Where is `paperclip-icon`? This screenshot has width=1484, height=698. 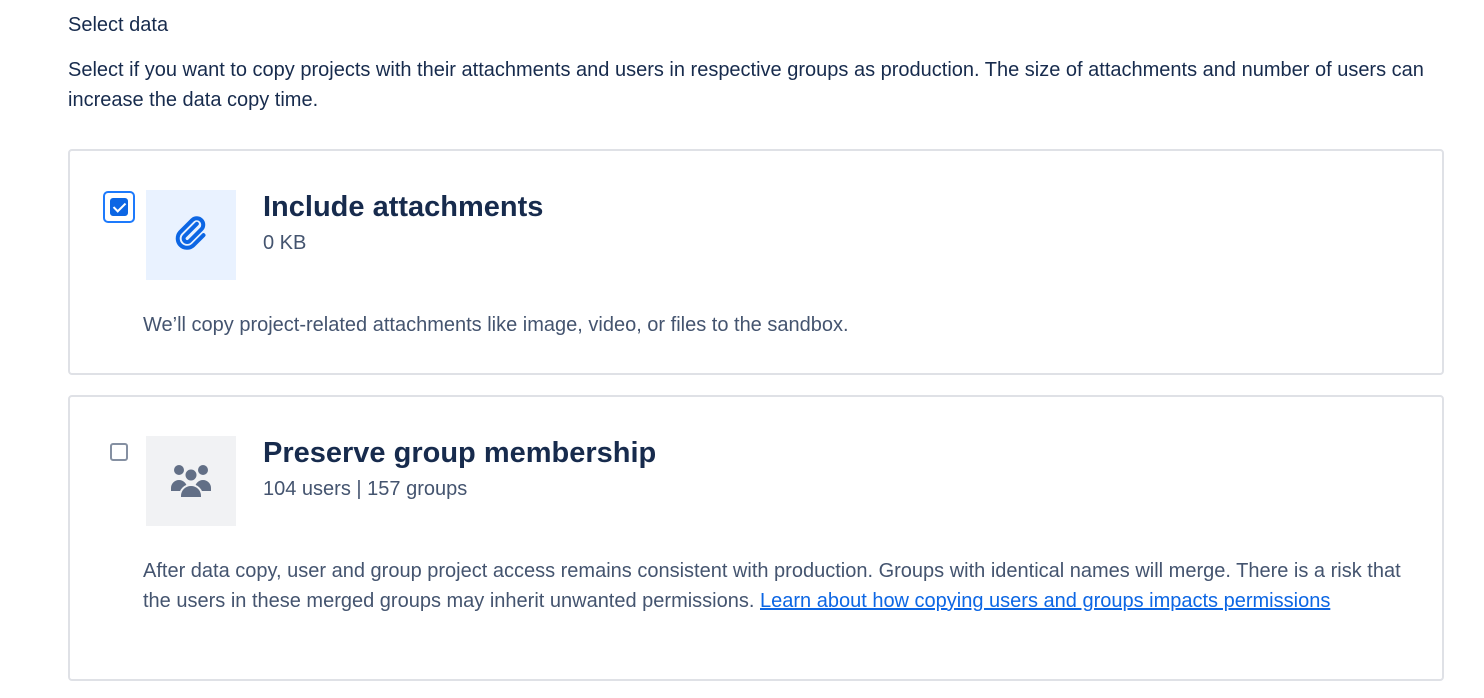 paperclip-icon is located at coordinates (191, 235).